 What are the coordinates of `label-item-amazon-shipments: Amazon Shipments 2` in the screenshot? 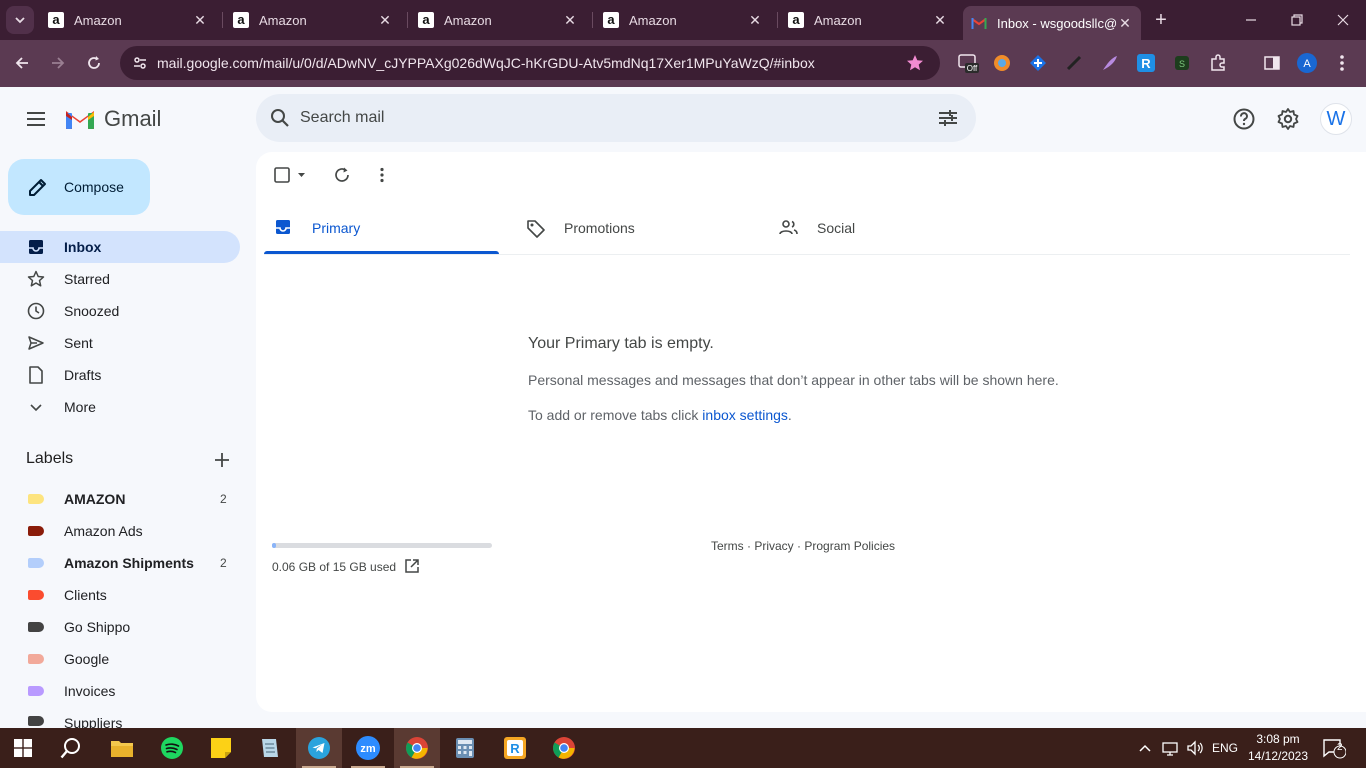 It's located at (120, 563).